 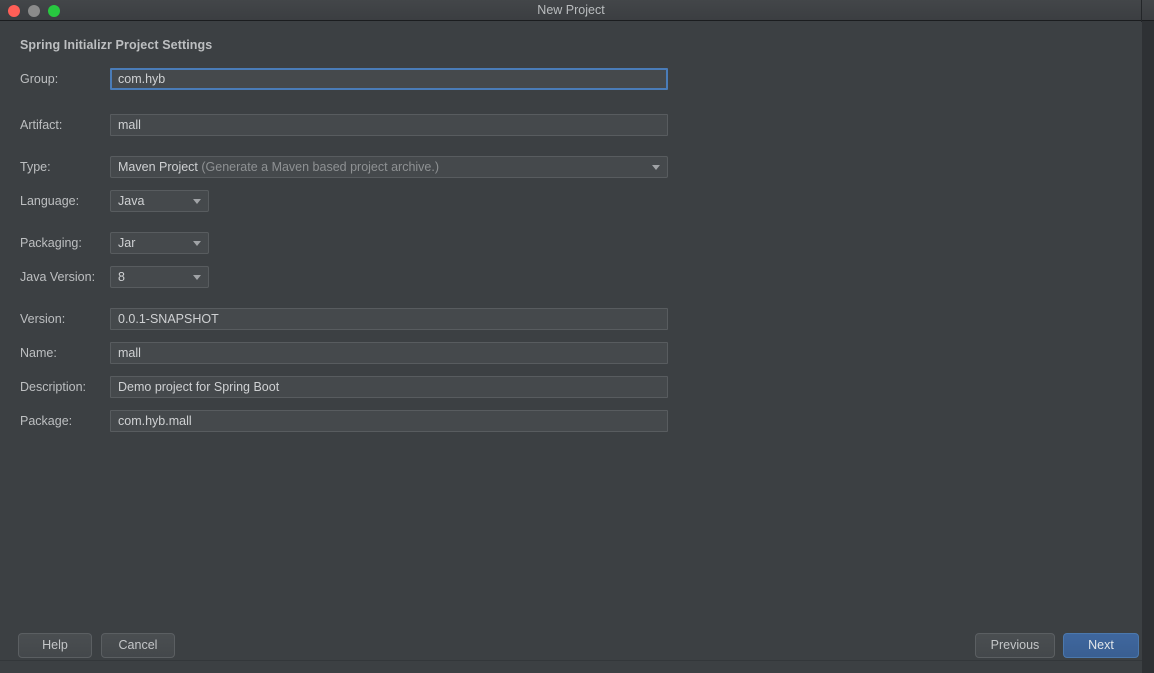 What do you see at coordinates (50, 201) in the screenshot?
I see `language-label: Language:` at bounding box center [50, 201].